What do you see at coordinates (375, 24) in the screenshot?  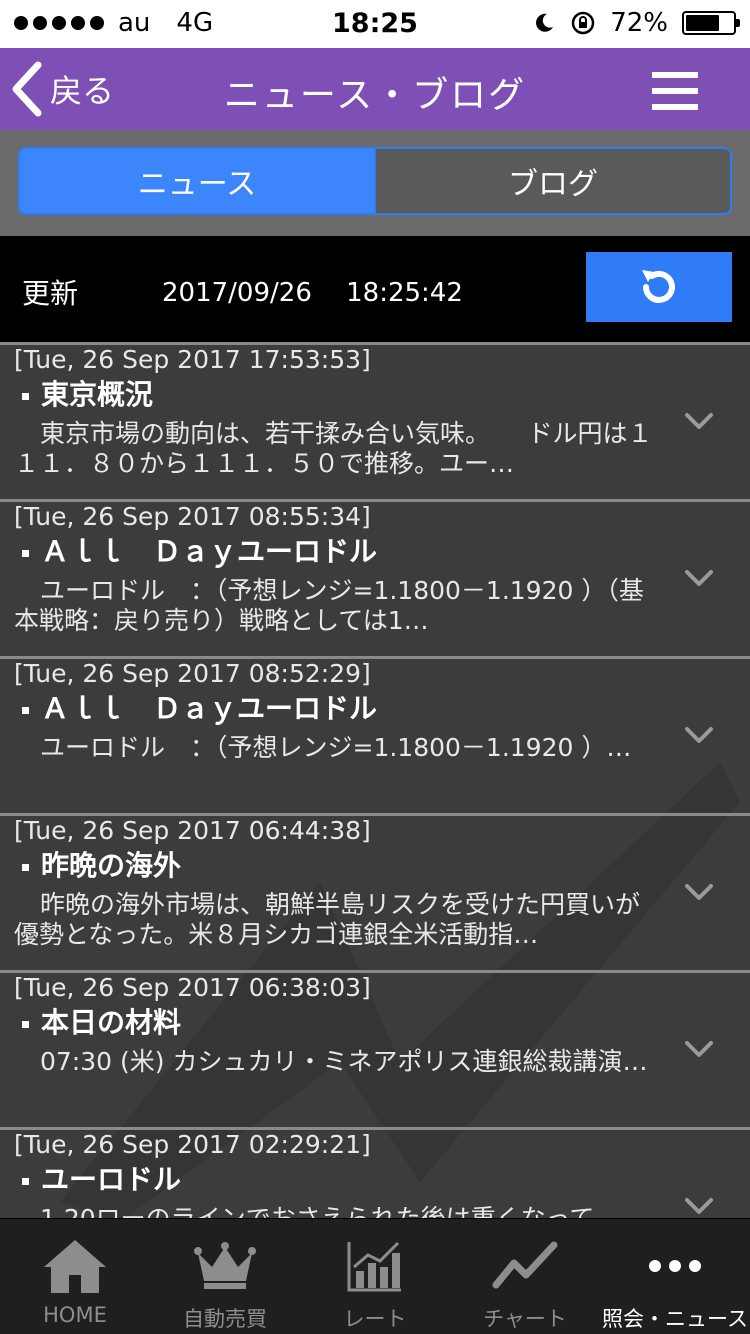 I see `status-bar: au 4G 18:25 72%` at bounding box center [375, 24].